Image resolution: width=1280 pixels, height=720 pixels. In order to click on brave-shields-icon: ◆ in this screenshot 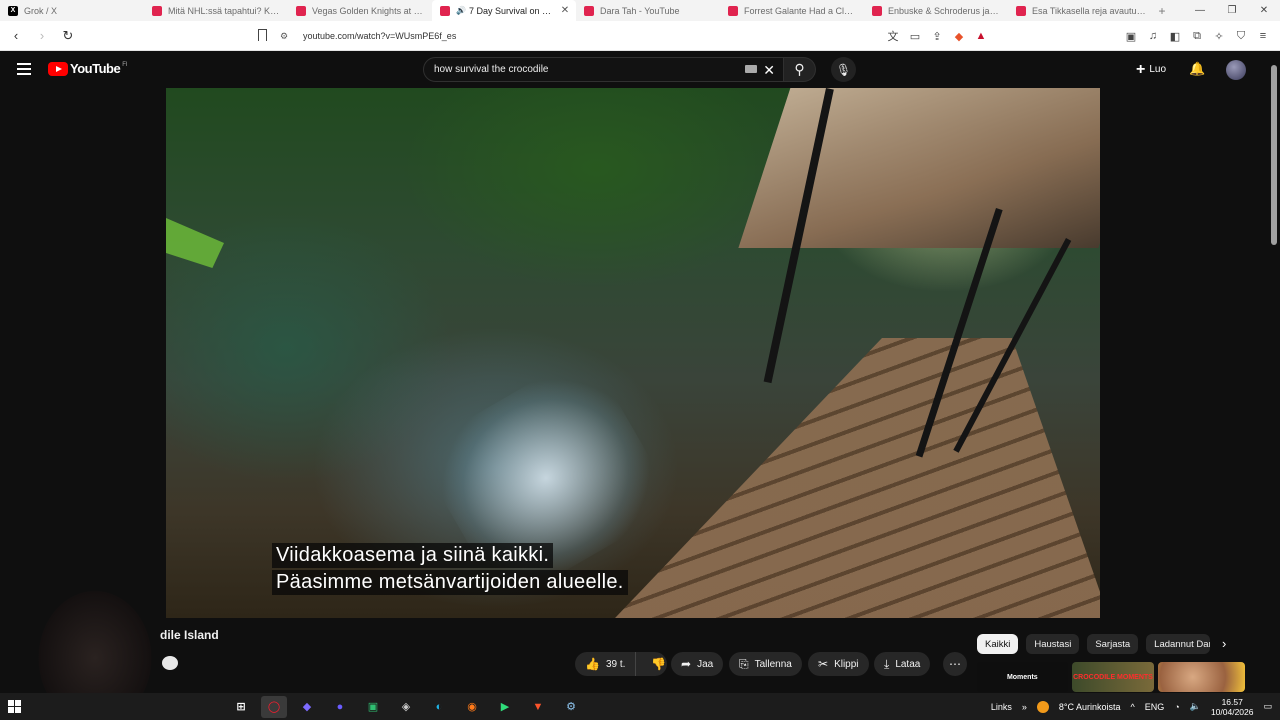, I will do `click(959, 36)`.